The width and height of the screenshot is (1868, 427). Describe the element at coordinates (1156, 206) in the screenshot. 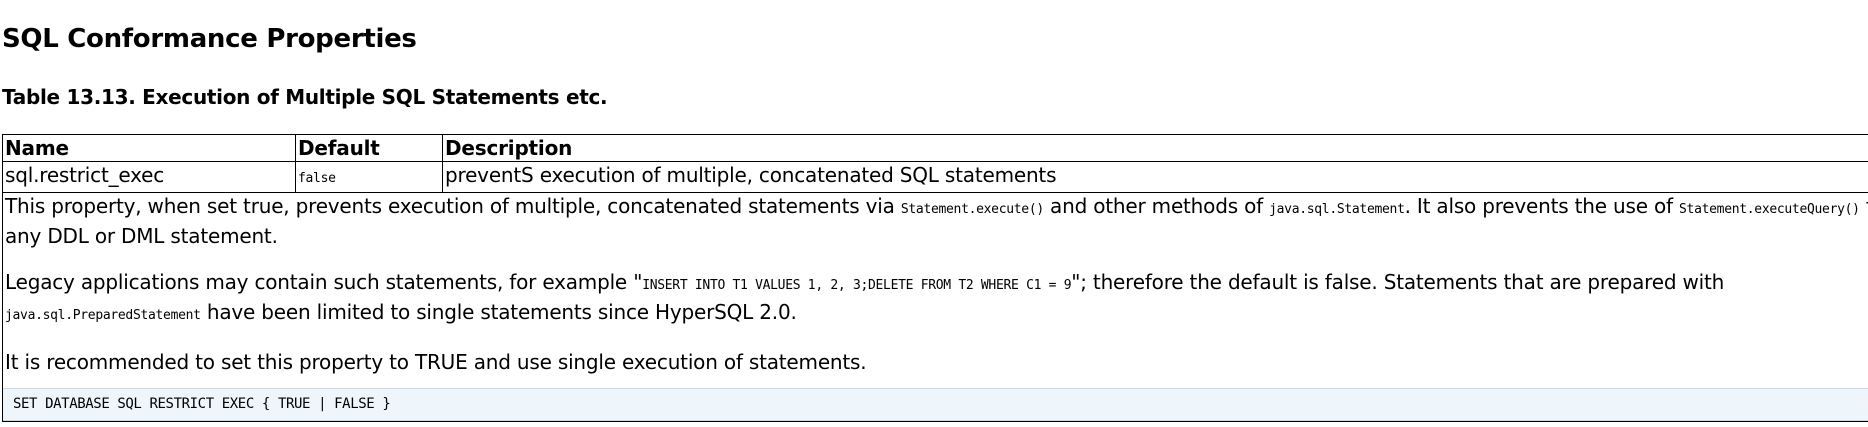

I see `text: and other methods of` at that location.